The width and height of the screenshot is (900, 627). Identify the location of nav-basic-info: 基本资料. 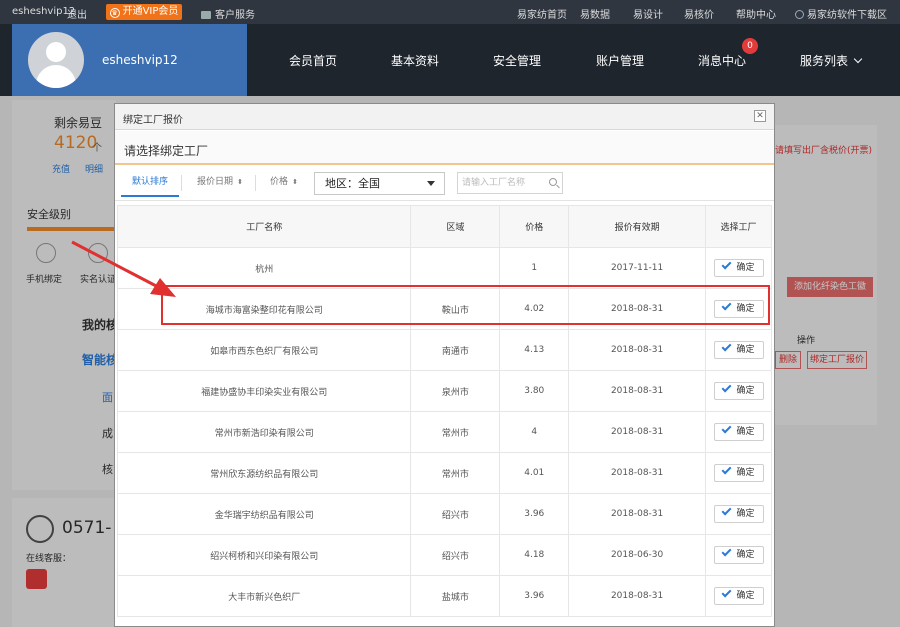
(415, 60).